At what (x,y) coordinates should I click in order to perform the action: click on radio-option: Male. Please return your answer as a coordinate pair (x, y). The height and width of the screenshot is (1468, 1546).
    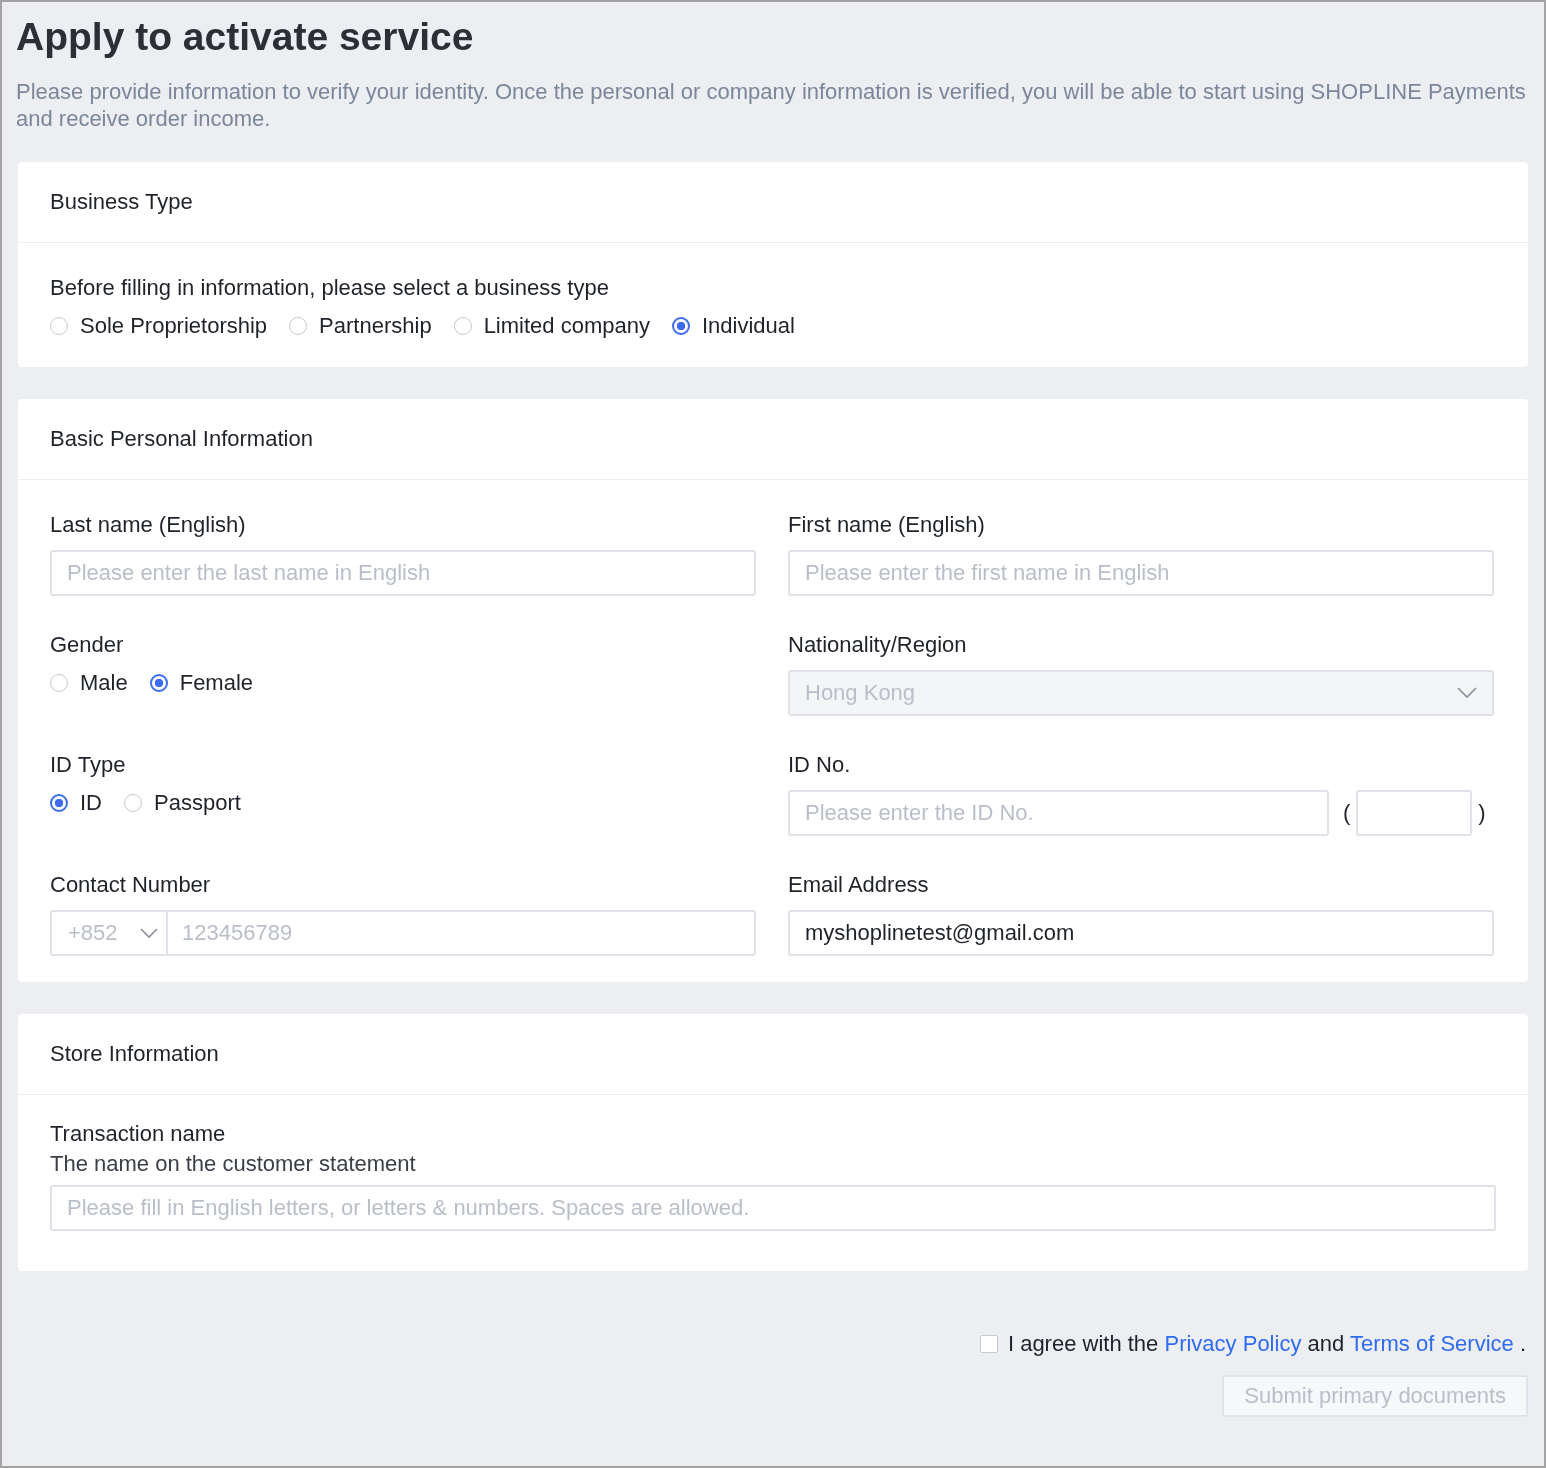
    Looking at the image, I should click on (89, 683).